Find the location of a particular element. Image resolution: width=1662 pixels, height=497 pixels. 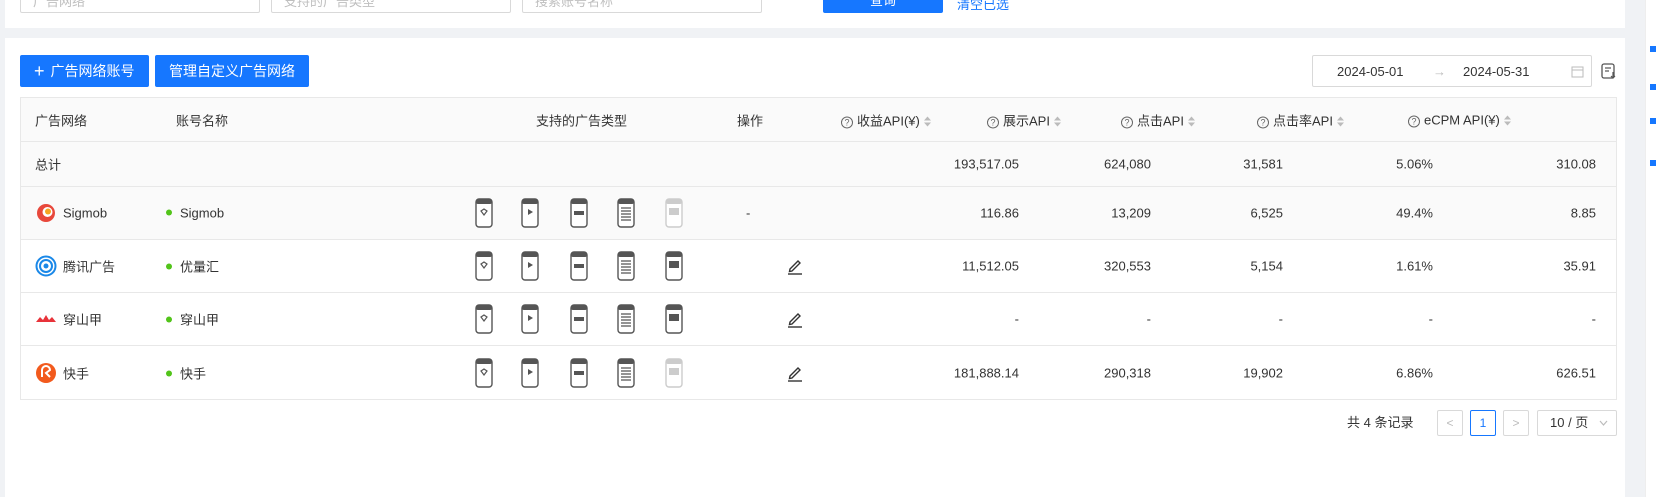

feed-ad-phone-icon is located at coordinates (626, 319).